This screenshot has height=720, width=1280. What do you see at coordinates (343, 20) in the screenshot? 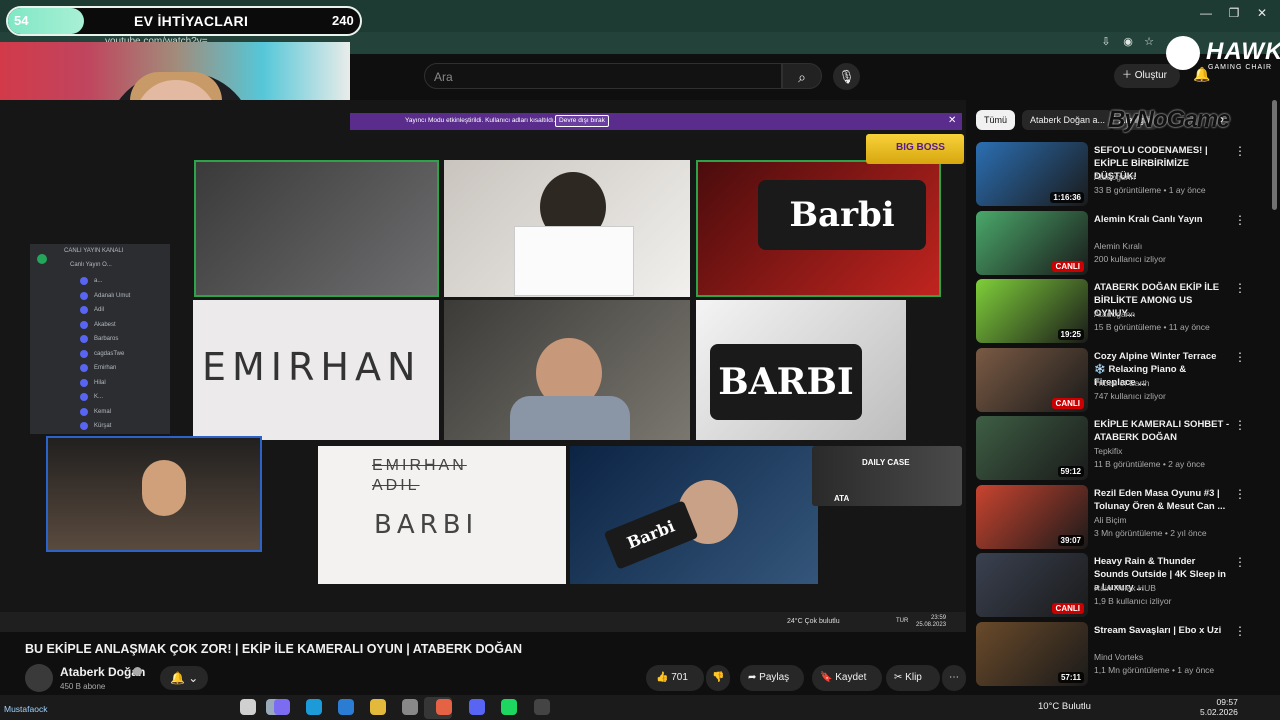
I see `goal-target-value: 240` at bounding box center [343, 20].